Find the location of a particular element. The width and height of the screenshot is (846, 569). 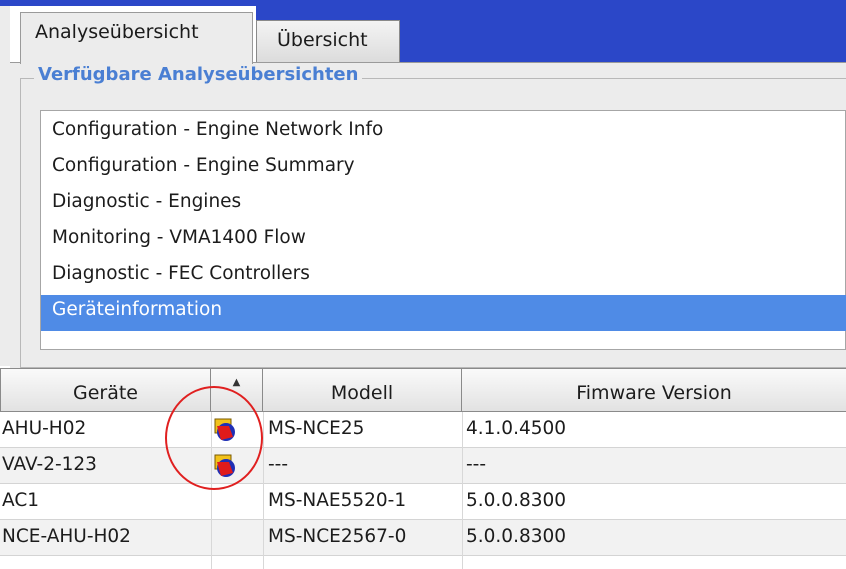

column-header-model: Modell is located at coordinates (362, 390).